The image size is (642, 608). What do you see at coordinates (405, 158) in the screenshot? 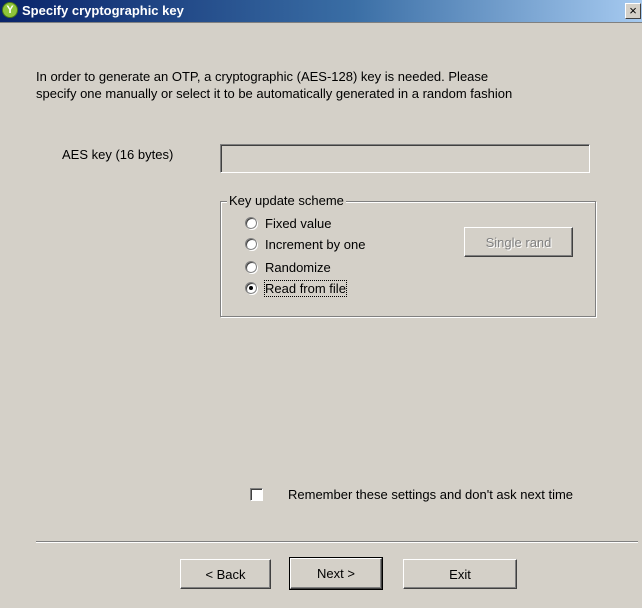
I see `aes-key-input` at bounding box center [405, 158].